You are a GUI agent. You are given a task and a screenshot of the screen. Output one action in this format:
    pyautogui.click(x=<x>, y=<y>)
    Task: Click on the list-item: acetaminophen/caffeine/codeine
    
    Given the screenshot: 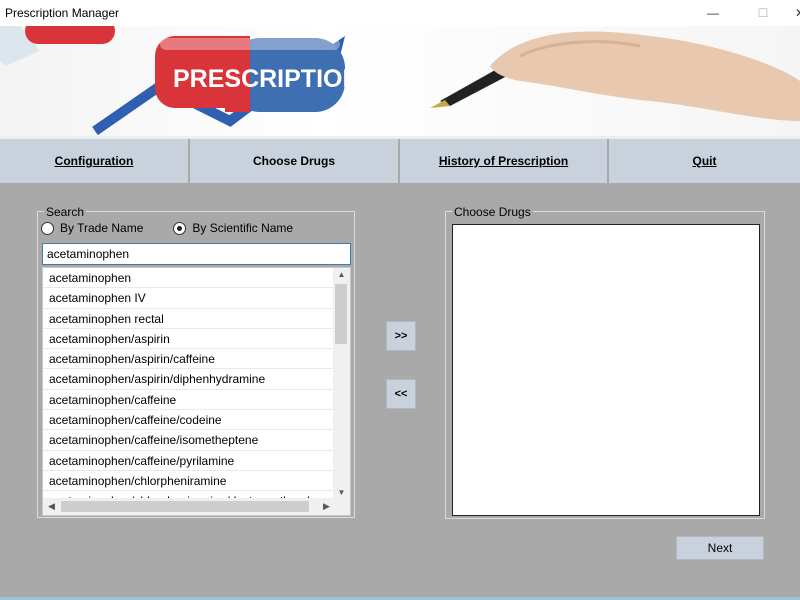 What is the action you would take?
    pyautogui.click(x=189, y=420)
    